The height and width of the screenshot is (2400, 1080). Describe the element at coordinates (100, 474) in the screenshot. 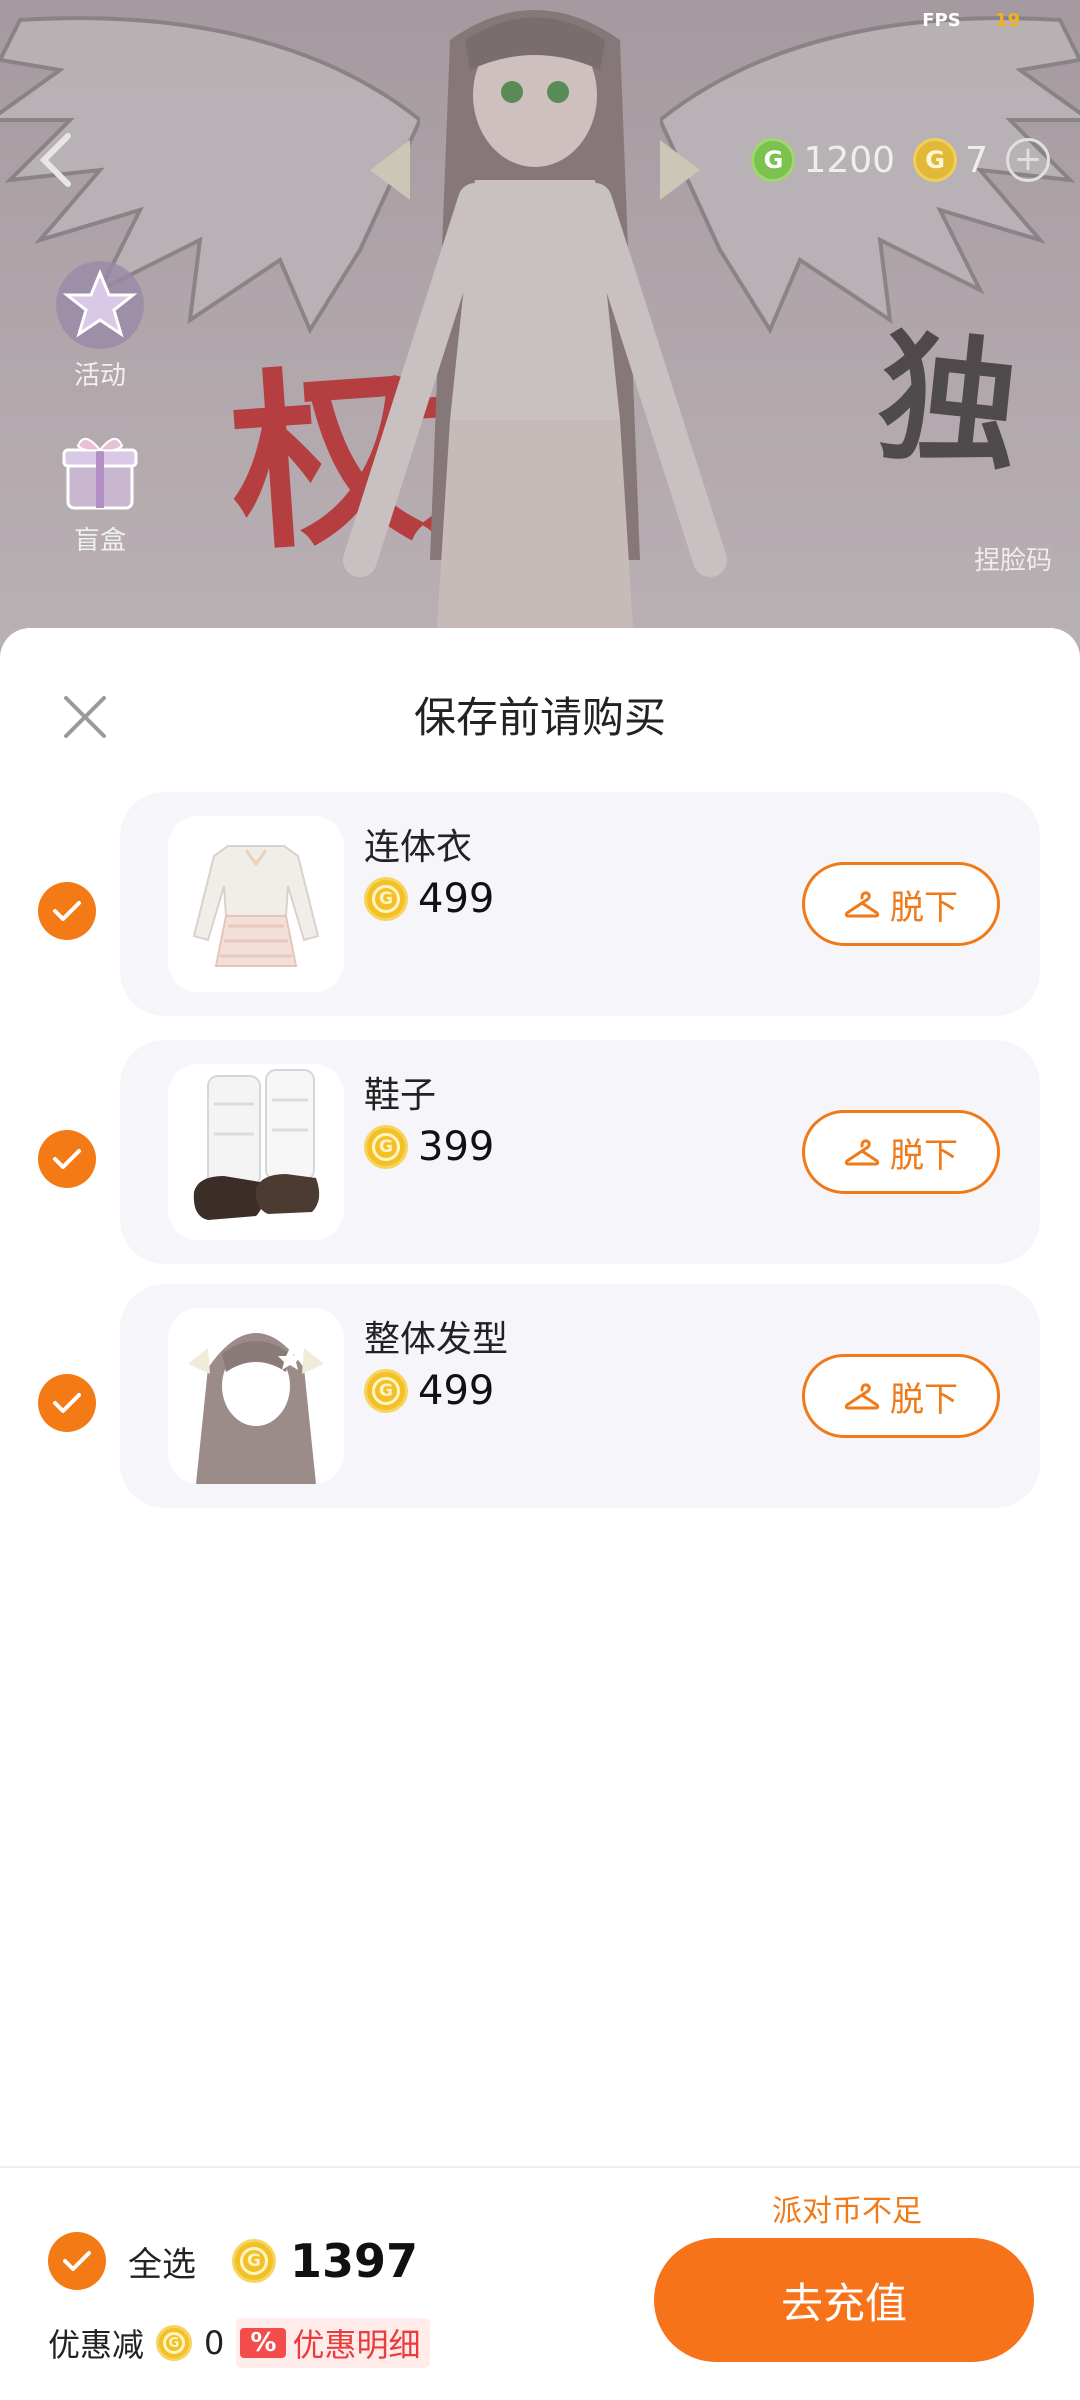

I see `gift-box-icon` at that location.